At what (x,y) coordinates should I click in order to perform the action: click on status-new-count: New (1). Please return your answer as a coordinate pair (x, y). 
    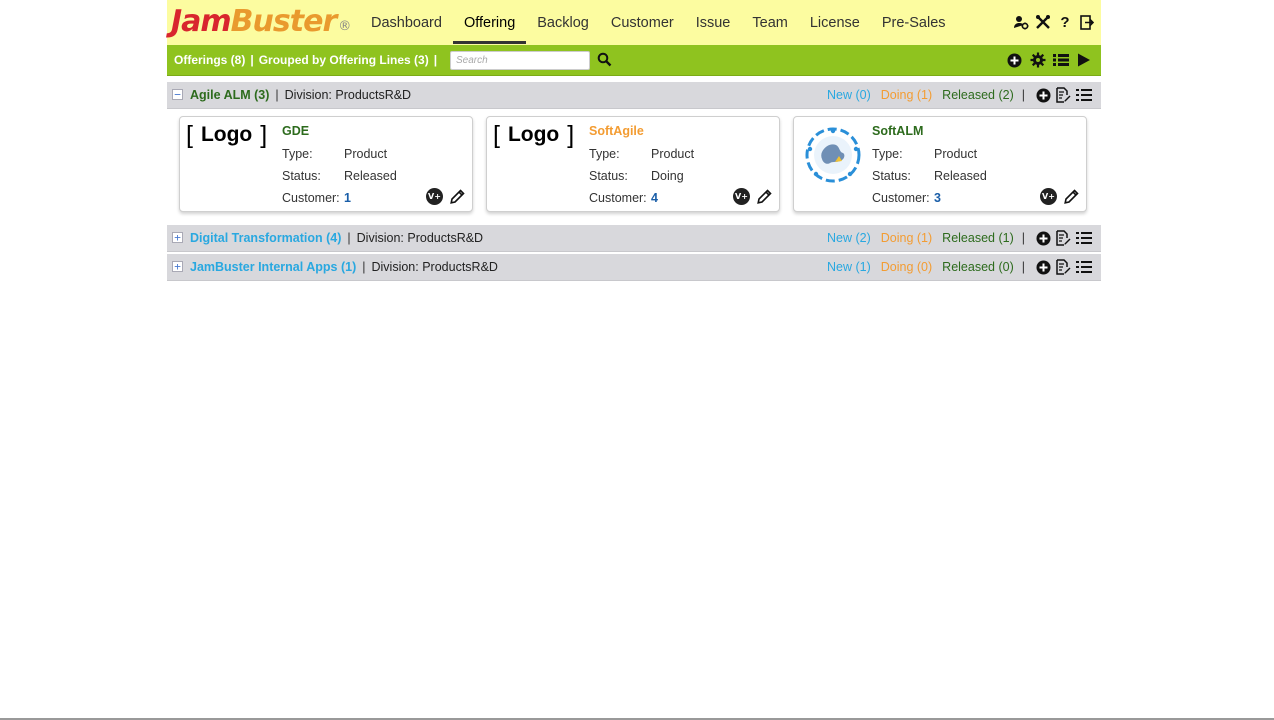
    Looking at the image, I should click on (849, 267).